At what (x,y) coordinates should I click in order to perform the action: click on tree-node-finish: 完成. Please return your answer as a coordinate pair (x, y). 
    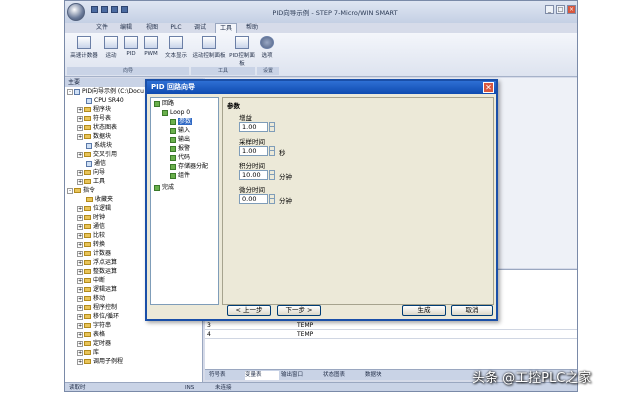
    Looking at the image, I should click on (164, 188).